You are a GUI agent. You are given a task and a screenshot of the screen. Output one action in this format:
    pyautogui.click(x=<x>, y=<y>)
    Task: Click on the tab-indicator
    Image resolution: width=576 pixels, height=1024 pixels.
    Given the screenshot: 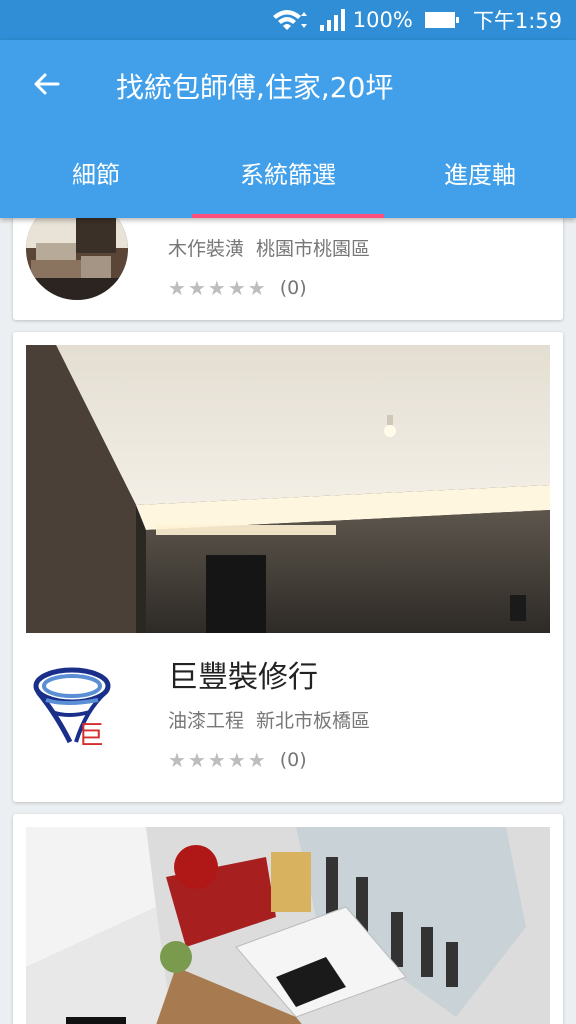 What is the action you would take?
    pyautogui.click(x=288, y=216)
    